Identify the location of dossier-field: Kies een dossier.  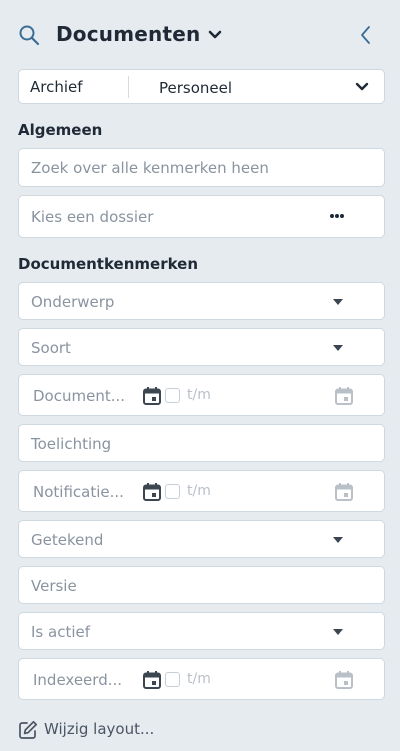
(201, 216).